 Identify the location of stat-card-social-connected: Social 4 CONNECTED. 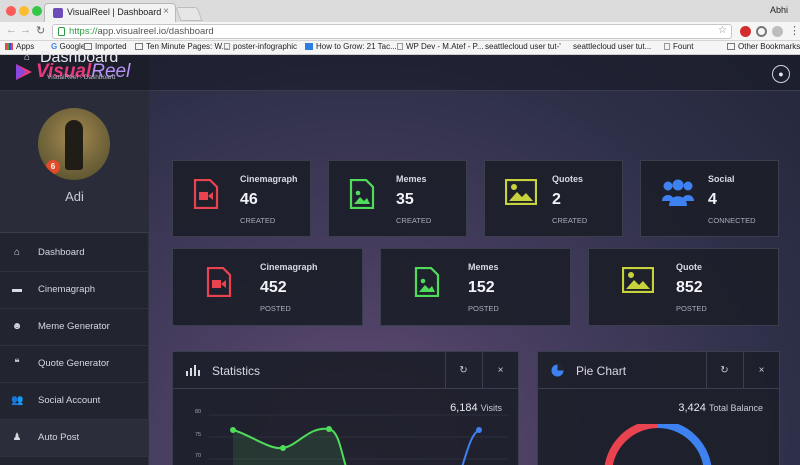
(709, 198).